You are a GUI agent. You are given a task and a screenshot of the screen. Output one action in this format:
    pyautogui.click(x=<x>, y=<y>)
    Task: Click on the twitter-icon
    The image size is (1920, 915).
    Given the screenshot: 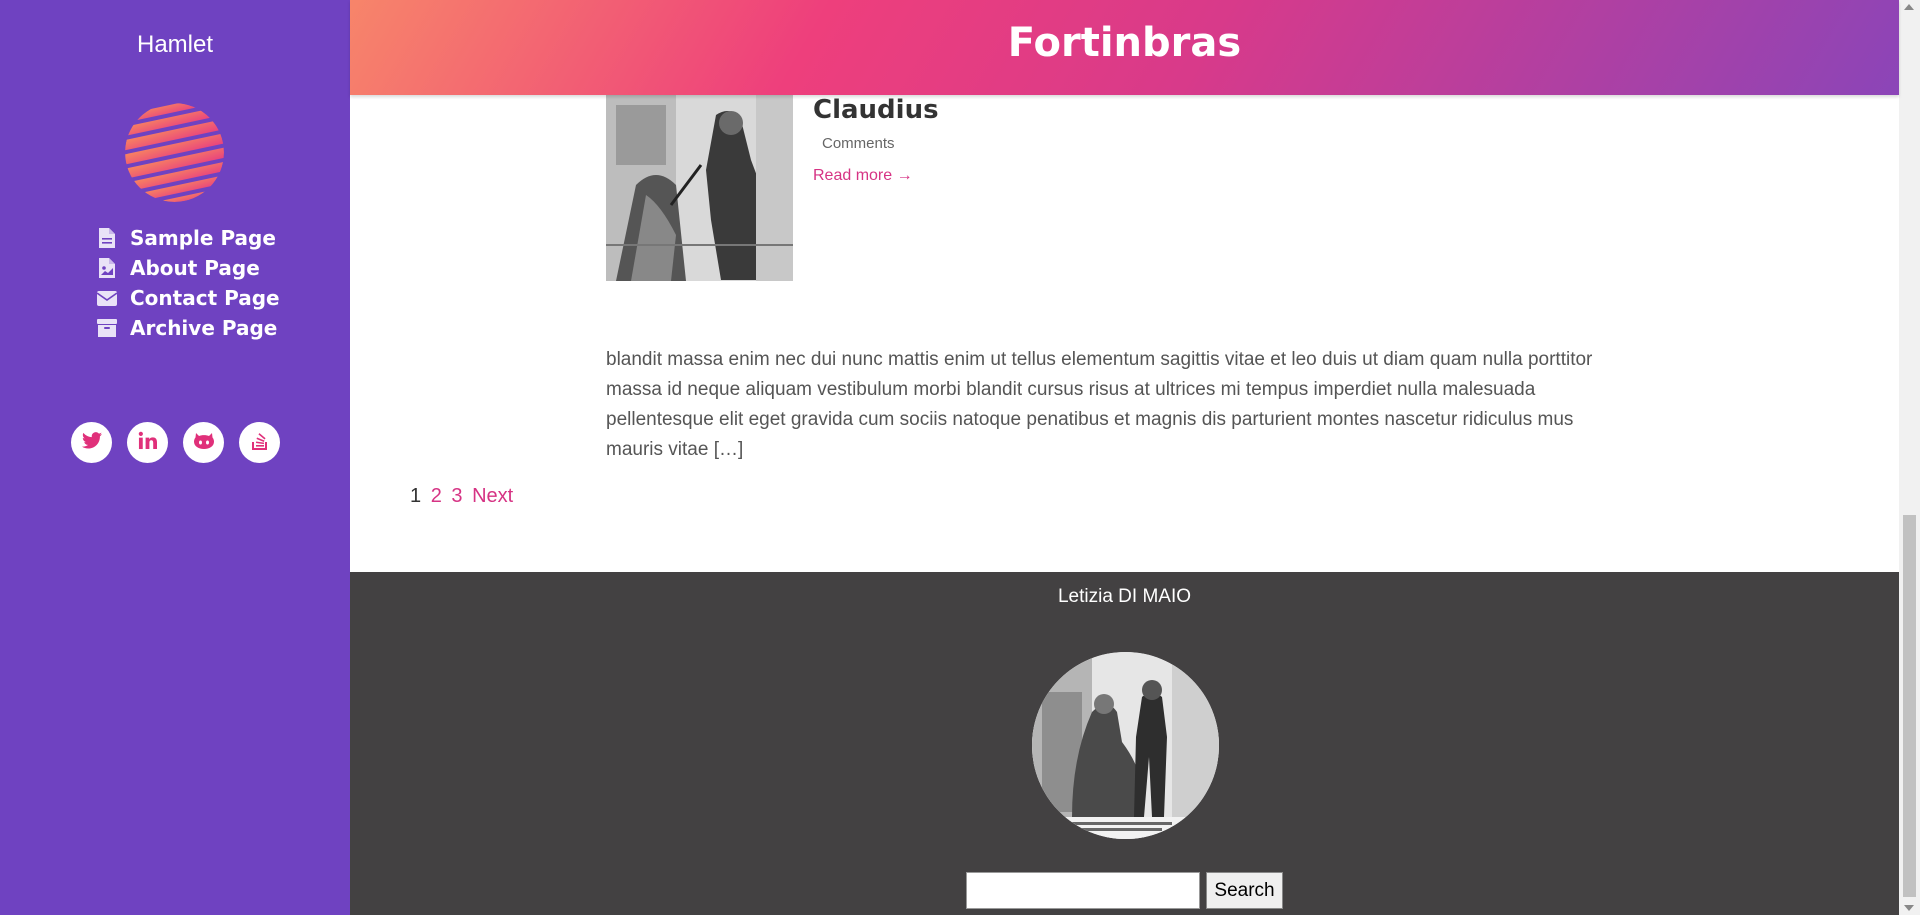 What is the action you would take?
    pyautogui.click(x=91, y=442)
    